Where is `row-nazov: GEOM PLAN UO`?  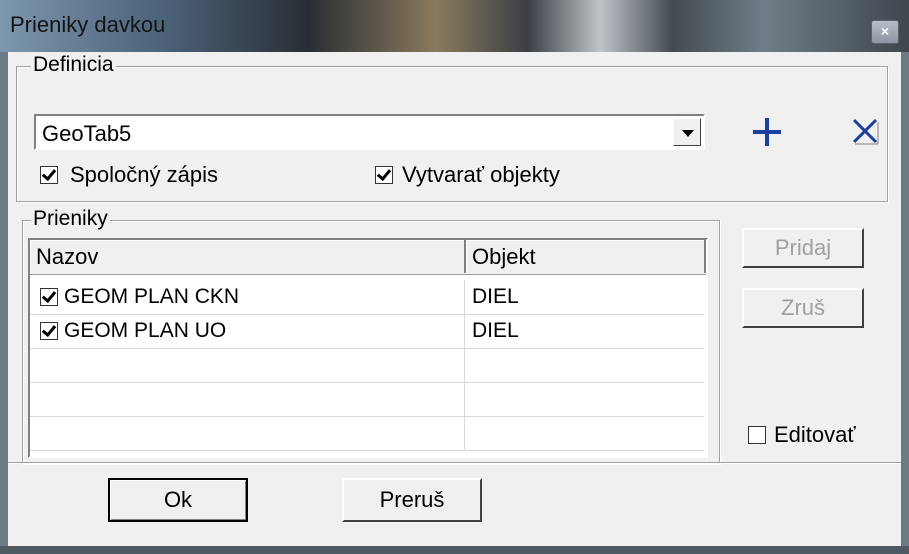
row-nazov: GEOM PLAN UO is located at coordinates (145, 330).